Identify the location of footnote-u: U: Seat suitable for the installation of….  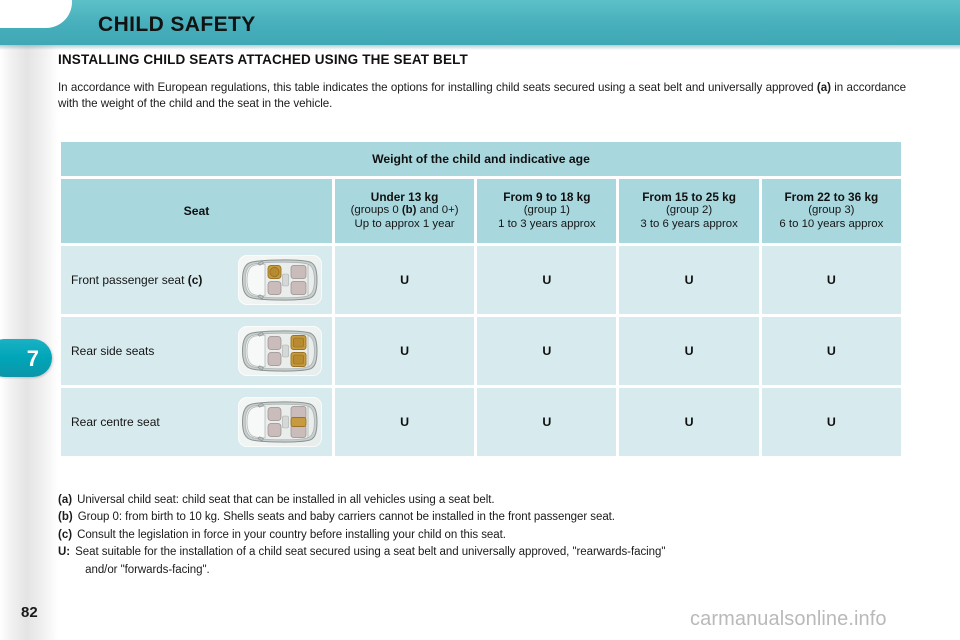
(482, 561).